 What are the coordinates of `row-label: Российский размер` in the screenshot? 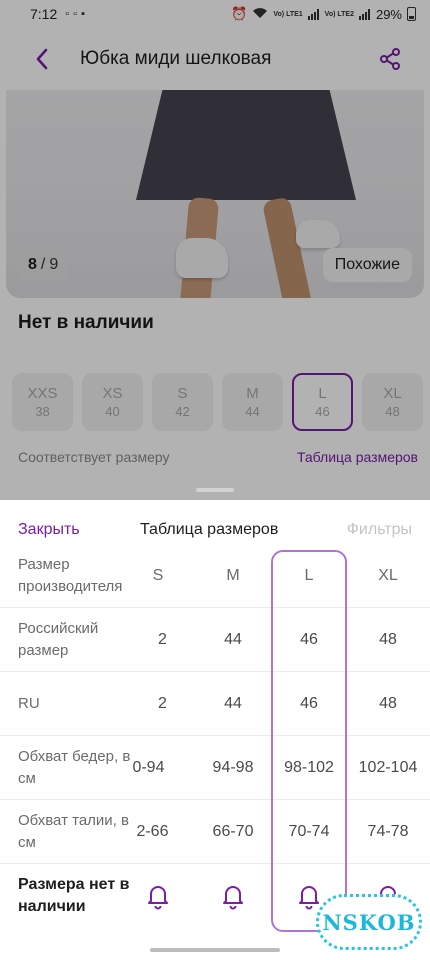 It's located at (58, 639).